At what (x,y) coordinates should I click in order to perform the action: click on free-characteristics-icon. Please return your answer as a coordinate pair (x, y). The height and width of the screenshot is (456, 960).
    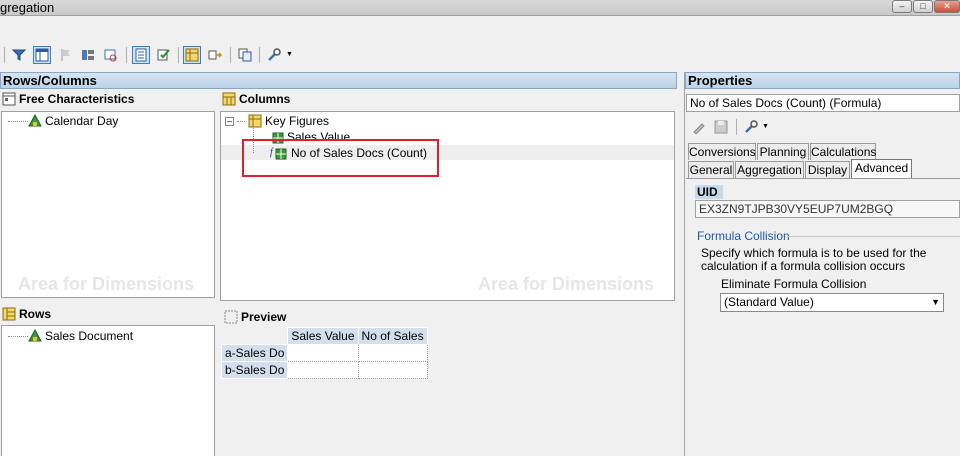
    Looking at the image, I should click on (9, 99).